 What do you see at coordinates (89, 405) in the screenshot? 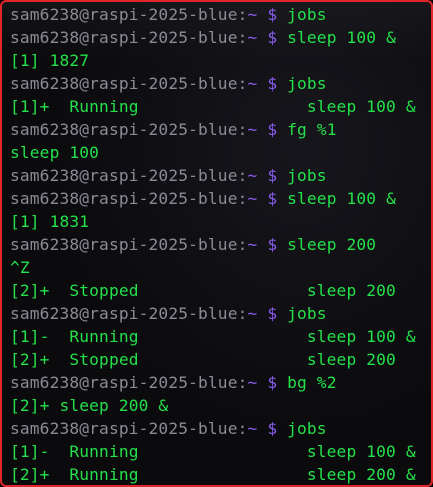
I see `output-text: [2]+ sleep 200 &` at bounding box center [89, 405].